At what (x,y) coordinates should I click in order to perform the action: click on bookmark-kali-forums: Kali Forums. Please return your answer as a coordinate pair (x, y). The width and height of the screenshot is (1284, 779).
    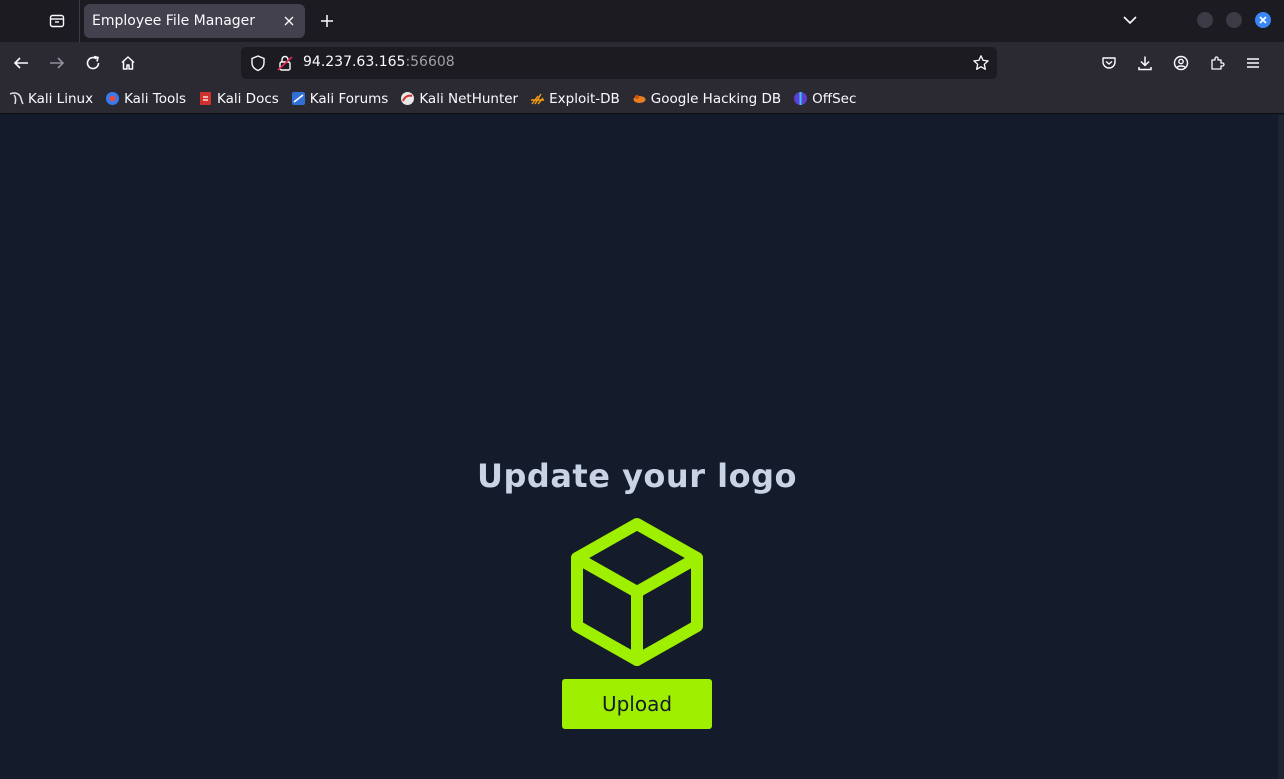
    Looking at the image, I should click on (340, 99).